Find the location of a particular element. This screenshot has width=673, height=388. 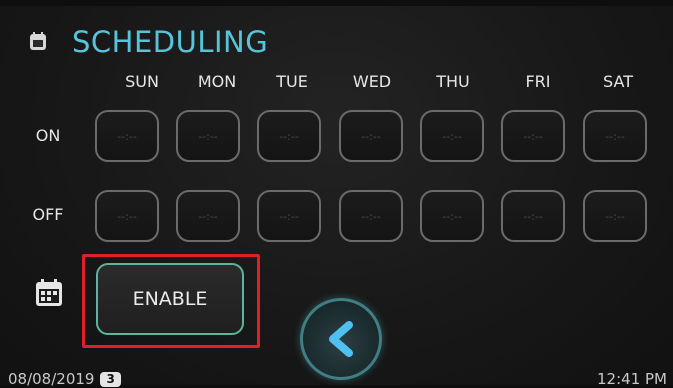

chevron-left-icon is located at coordinates (341, 339).